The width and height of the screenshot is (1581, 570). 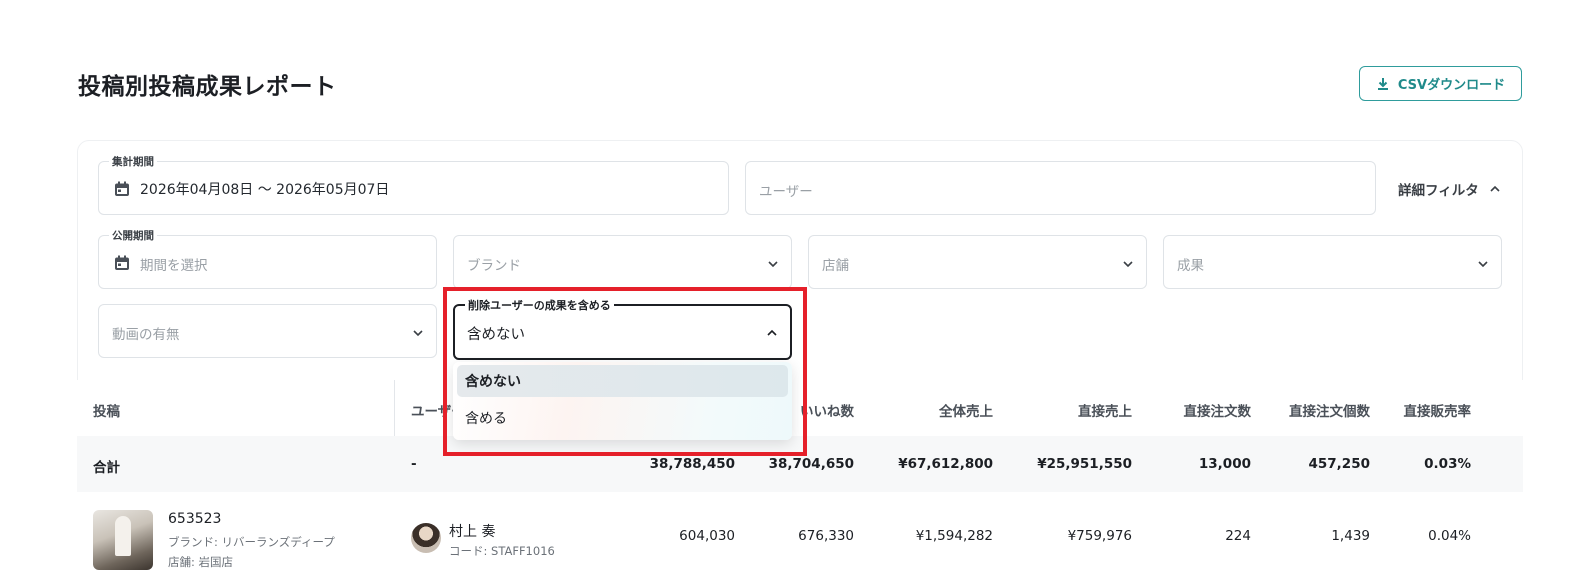 I want to click on publish-period-placeholder: 期間を選択, so click(x=174, y=266).